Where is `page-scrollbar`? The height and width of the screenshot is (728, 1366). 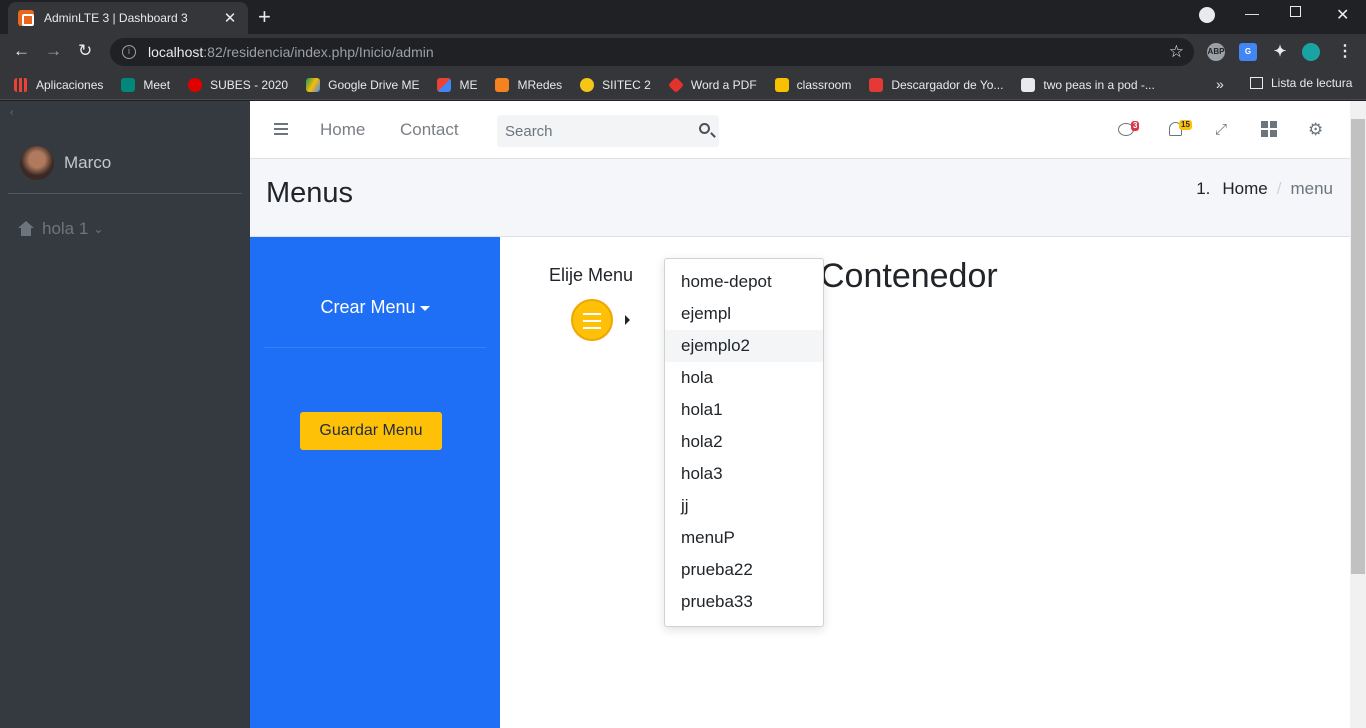
page-scrollbar is located at coordinates (1358, 414).